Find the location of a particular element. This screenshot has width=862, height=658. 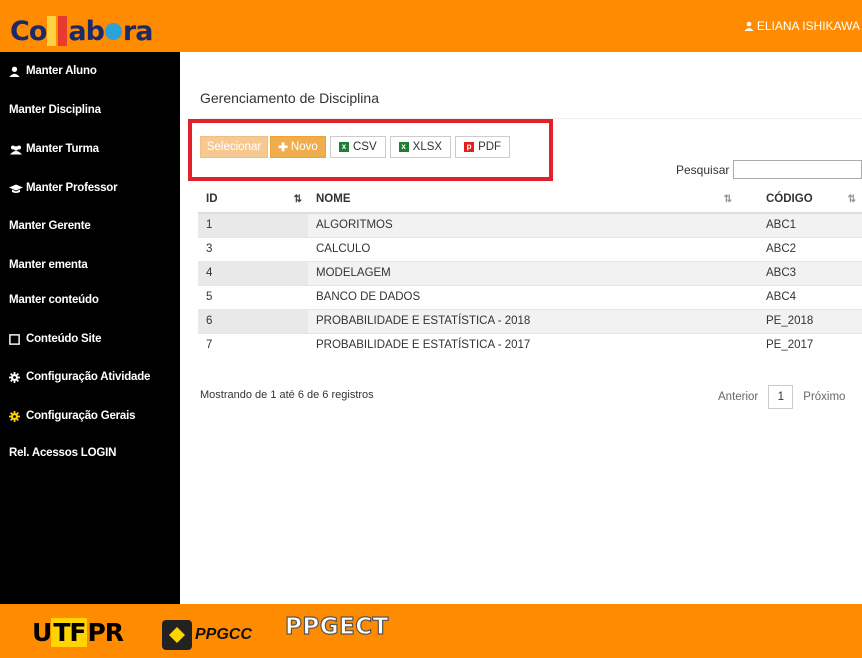

sidebar-item-label: Manter conteúdo is located at coordinates (54, 300).